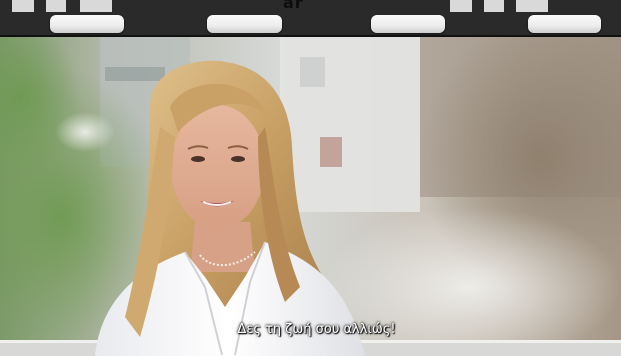  What do you see at coordinates (316, 329) in the screenshot?
I see `video-subtitle: Δες τη ζωή σου αλλιώς!` at bounding box center [316, 329].